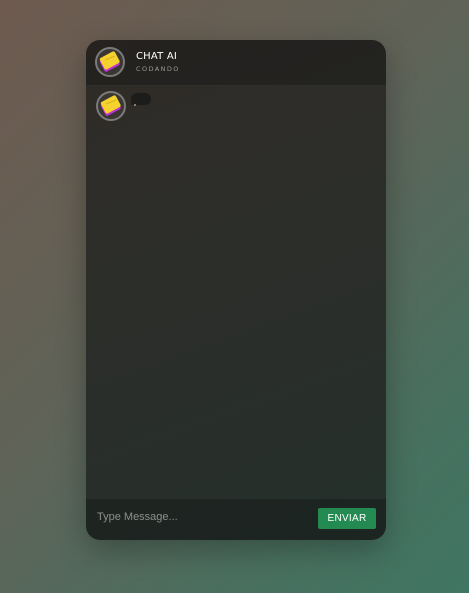 This screenshot has height=593, width=469. I want to click on chat-header: CHAT AI CODANDO, so click(236, 63).